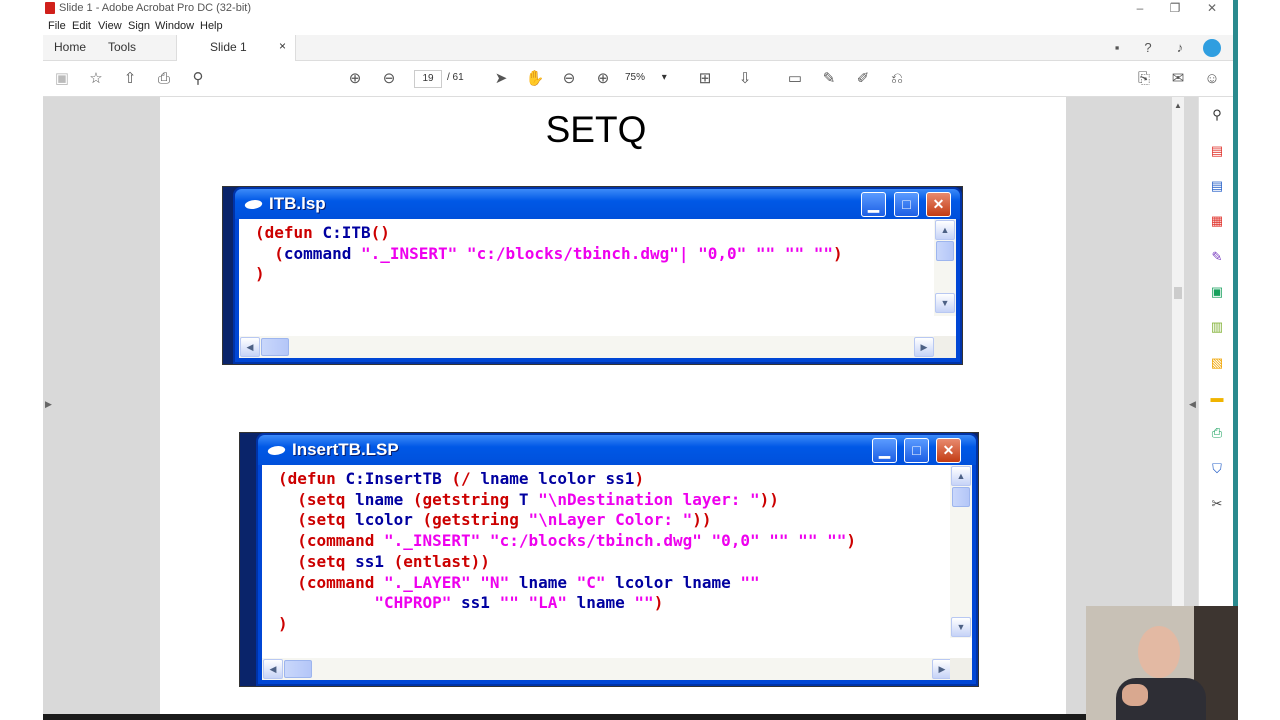  I want to click on stamp-icon: ⎌, so click(897, 79).